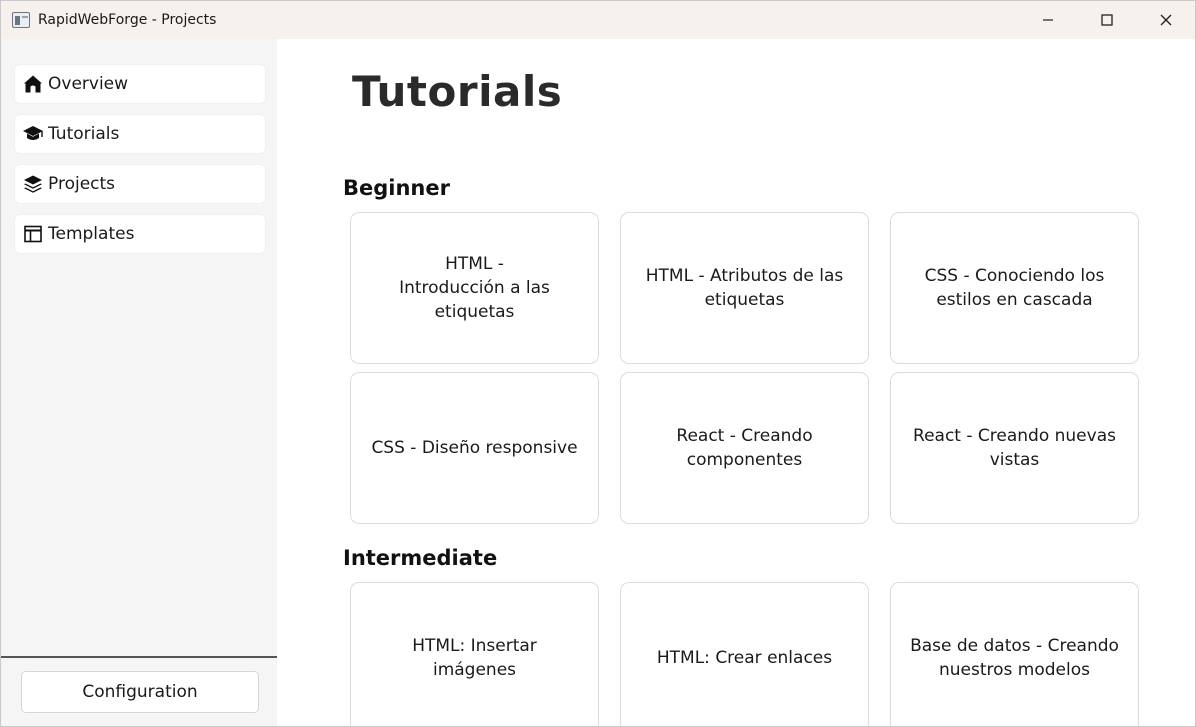 The width and height of the screenshot is (1196, 727). I want to click on tutorial-card: Base de datos - Creando nuestros modelos, so click(1014, 654).